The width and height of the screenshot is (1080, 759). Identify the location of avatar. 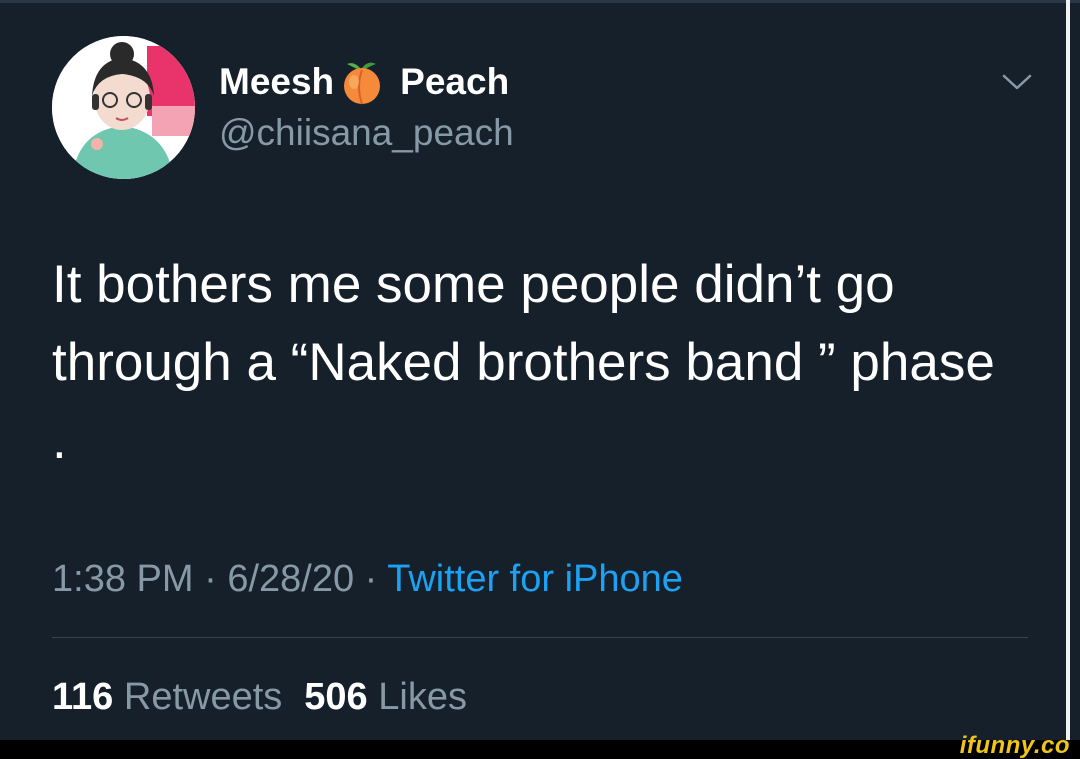
(123, 107).